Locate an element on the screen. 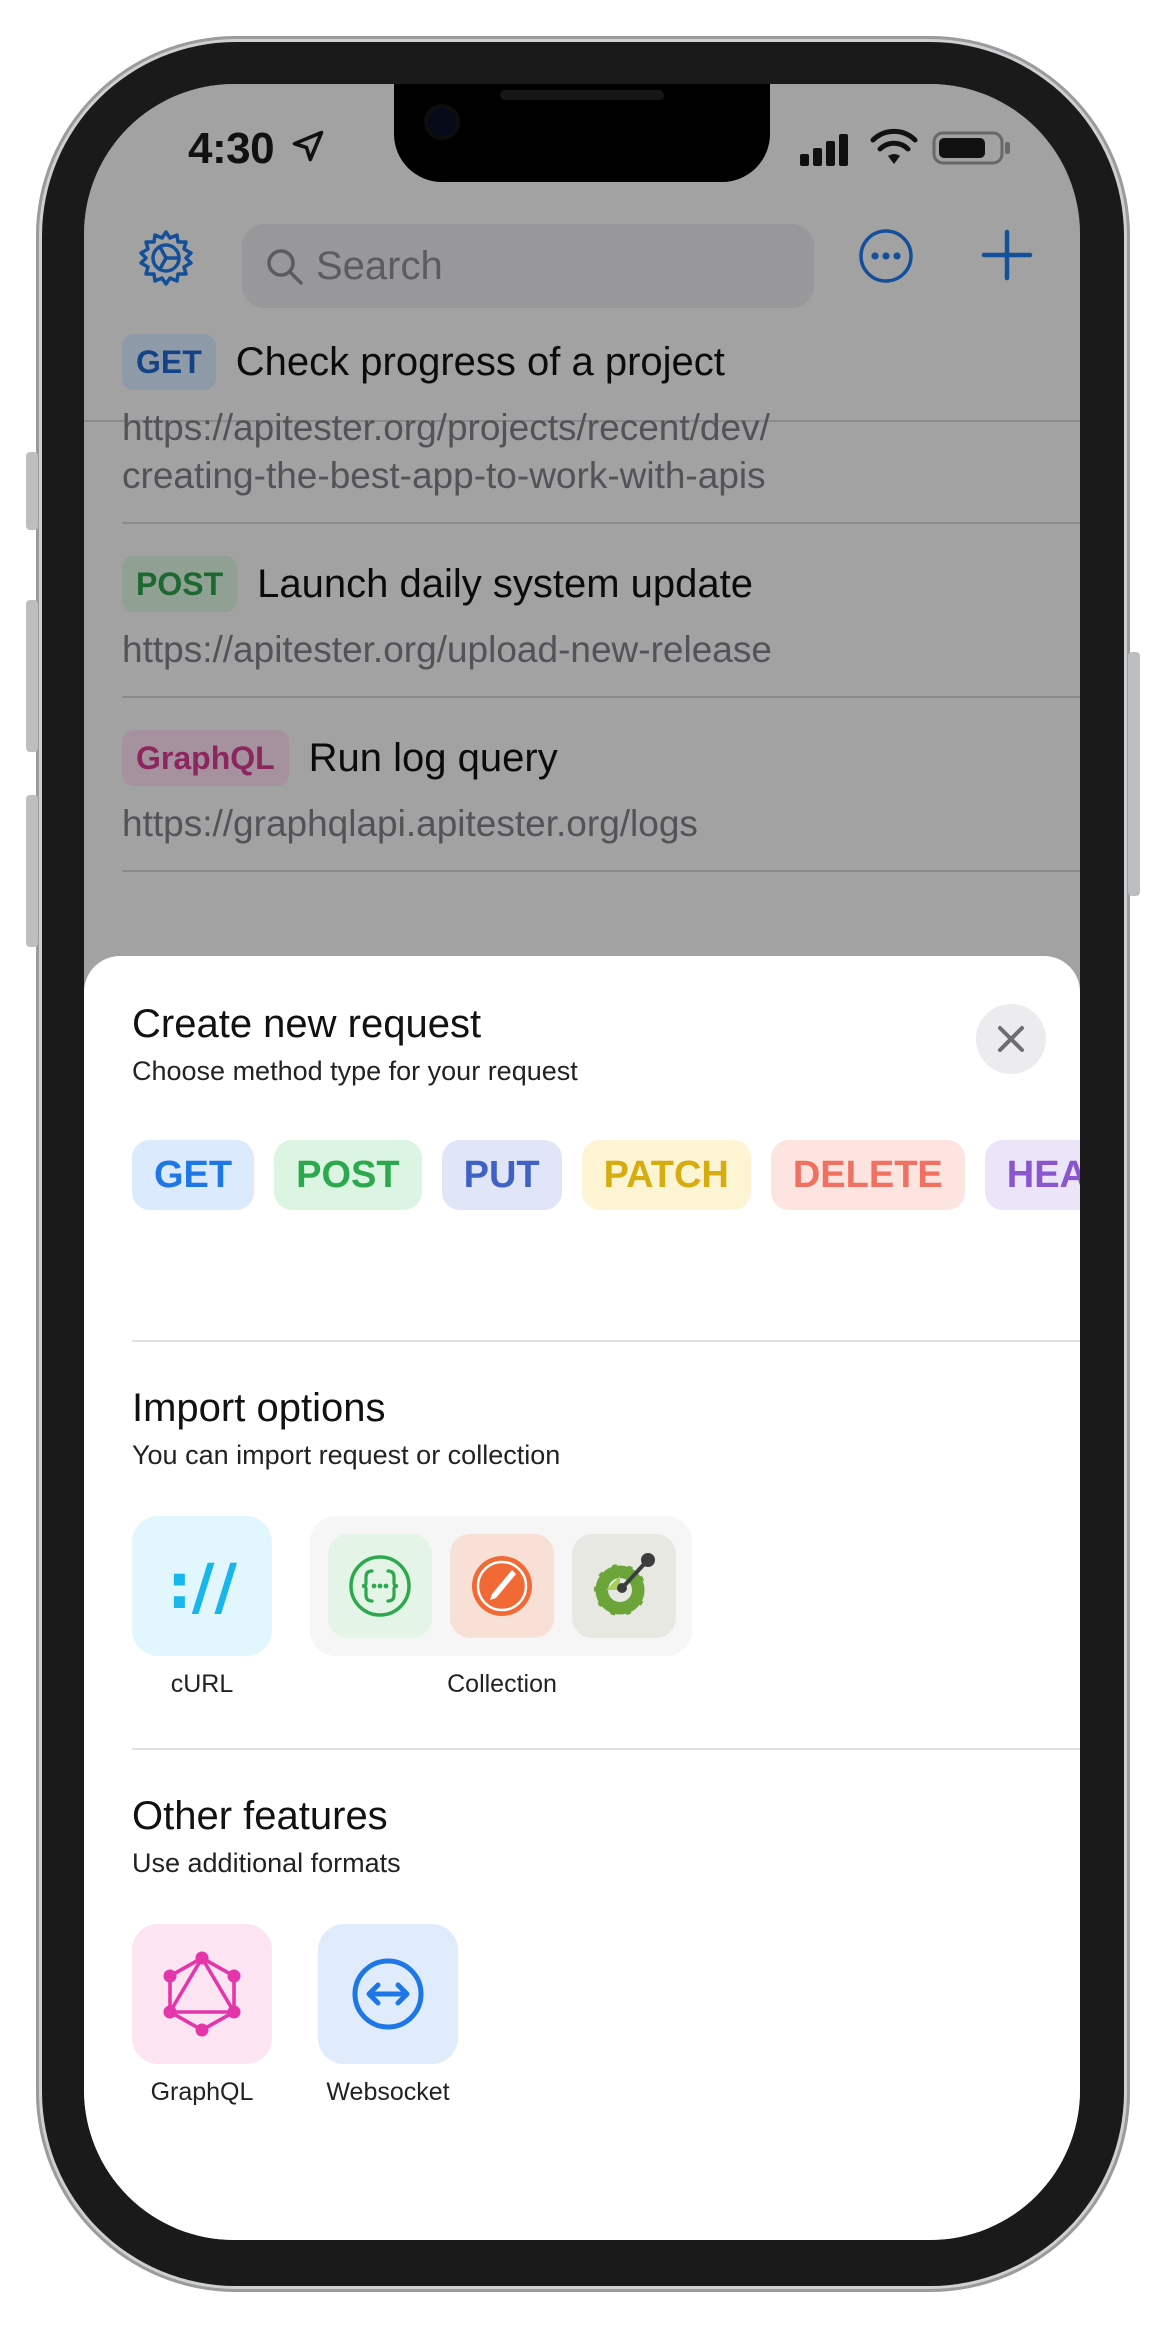 This screenshot has height=2330, width=1166. curl-icon: :// is located at coordinates (202, 1586).